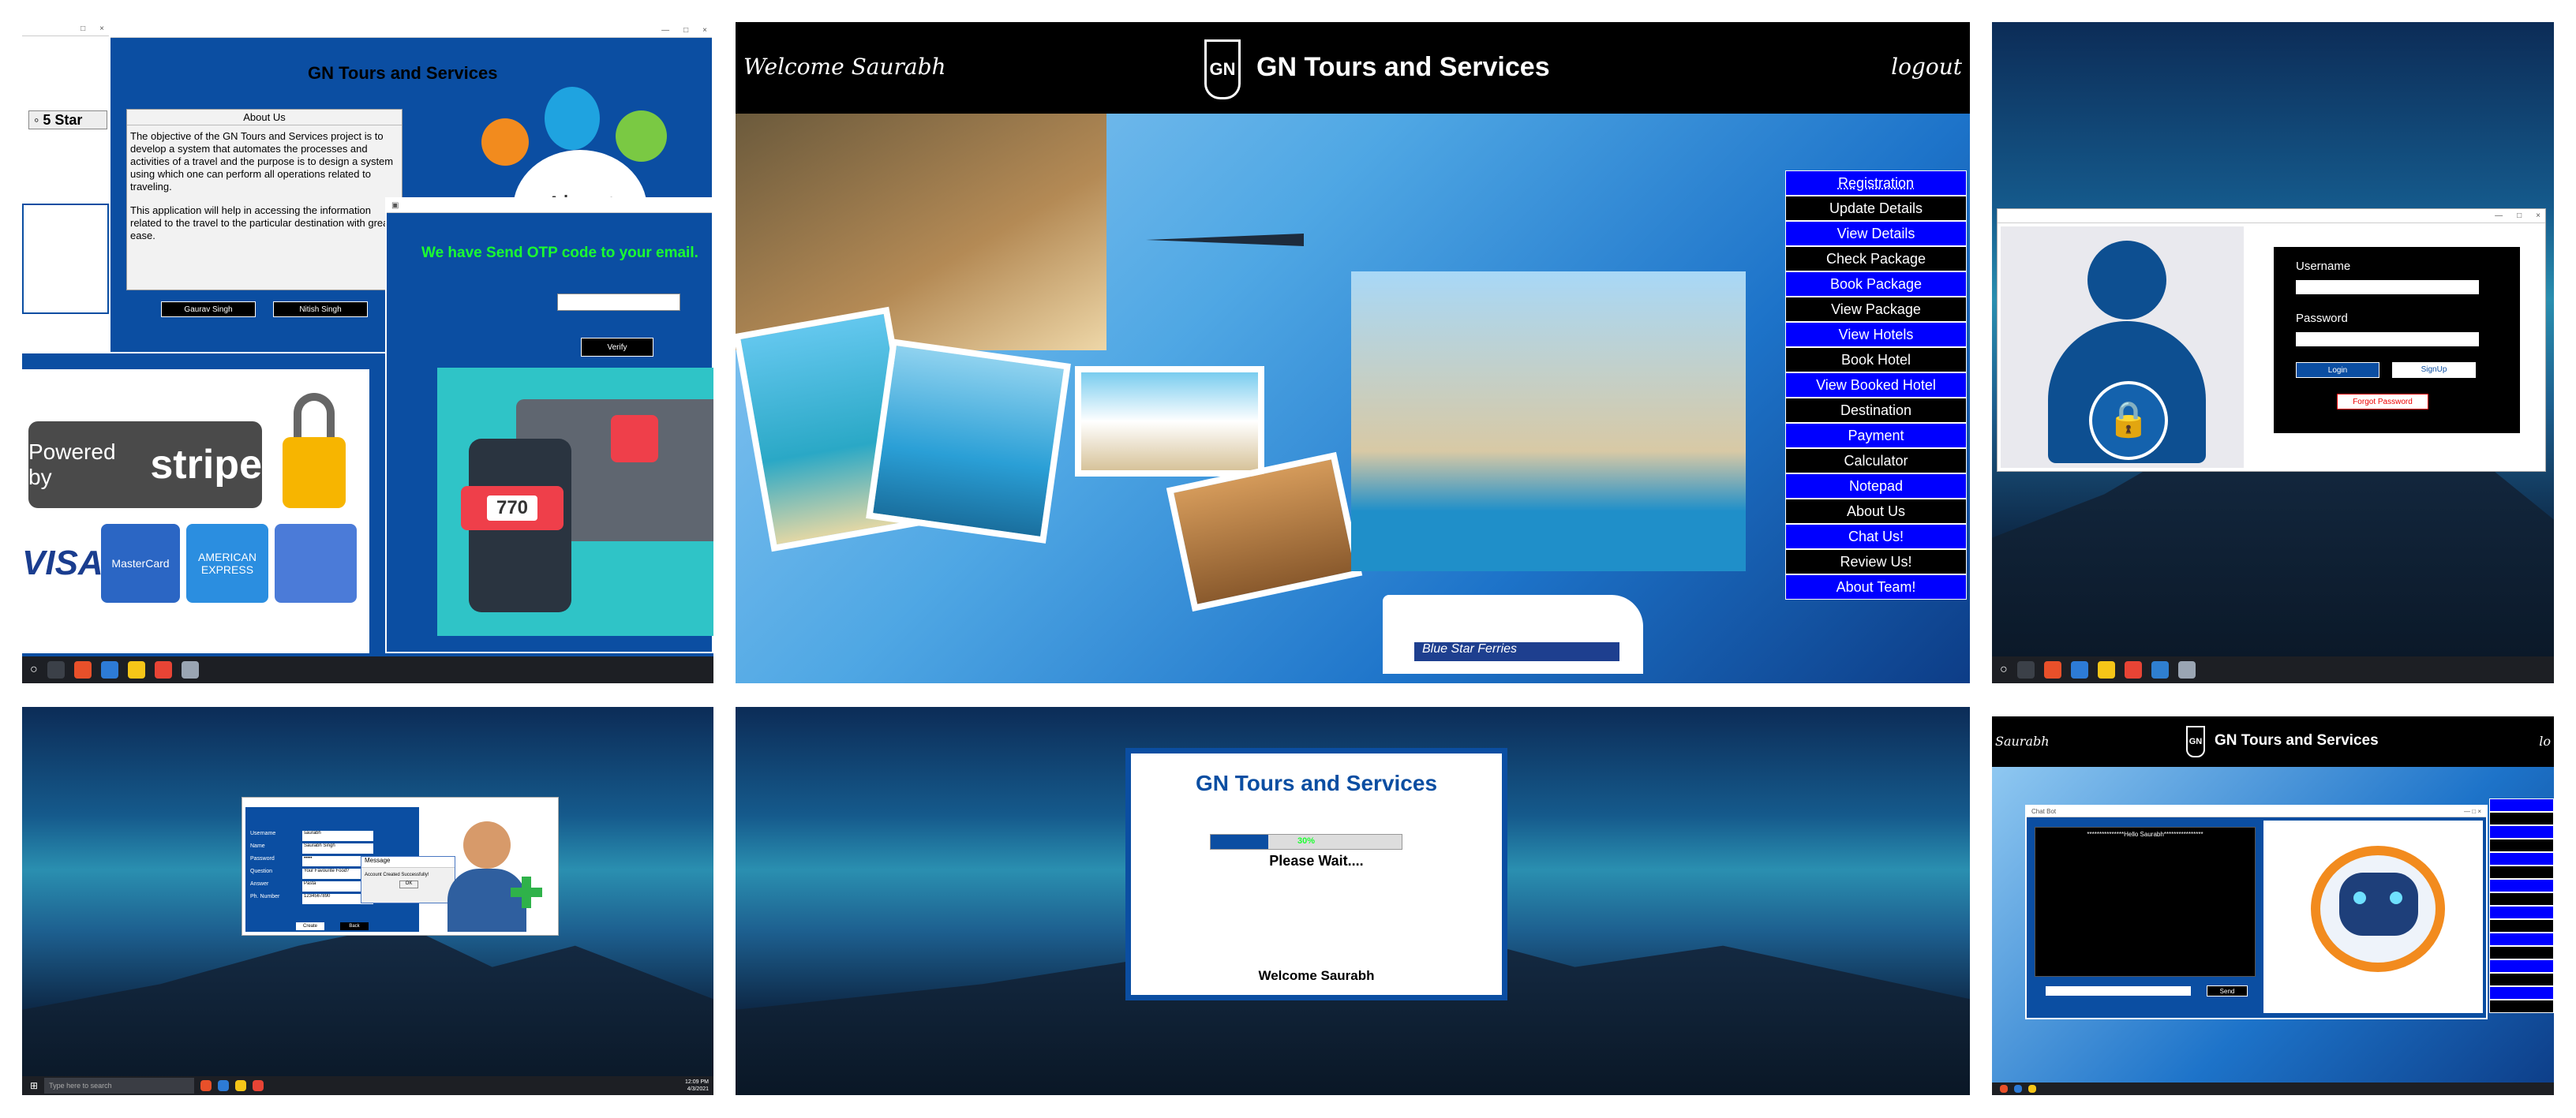 The width and height of the screenshot is (2576, 1118). What do you see at coordinates (505, 142) in the screenshot?
I see `person-orange-icon` at bounding box center [505, 142].